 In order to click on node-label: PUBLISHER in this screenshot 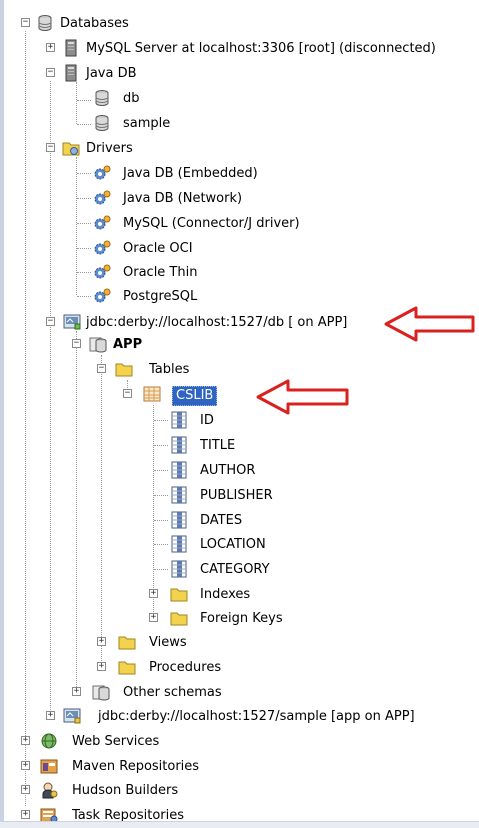, I will do `click(236, 495)`.